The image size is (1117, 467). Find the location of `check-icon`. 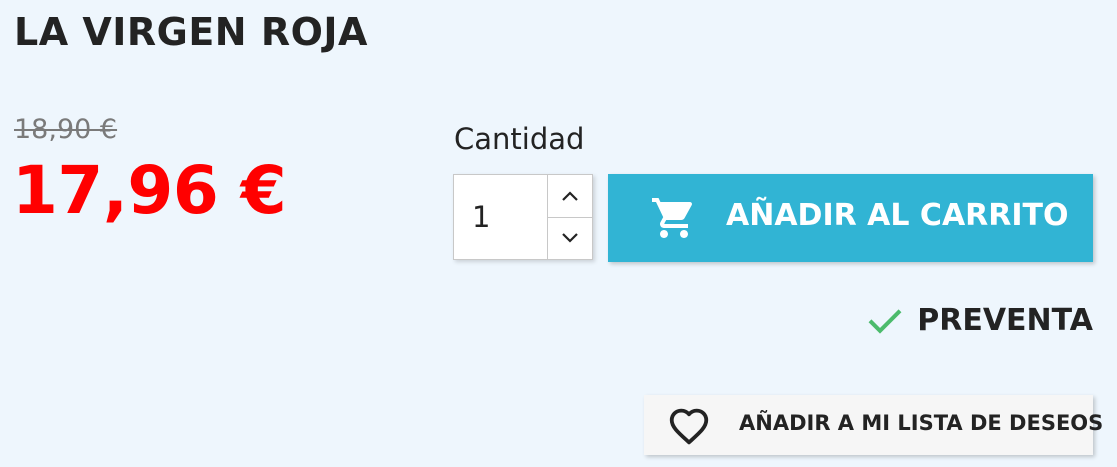

check-icon is located at coordinates (885, 321).